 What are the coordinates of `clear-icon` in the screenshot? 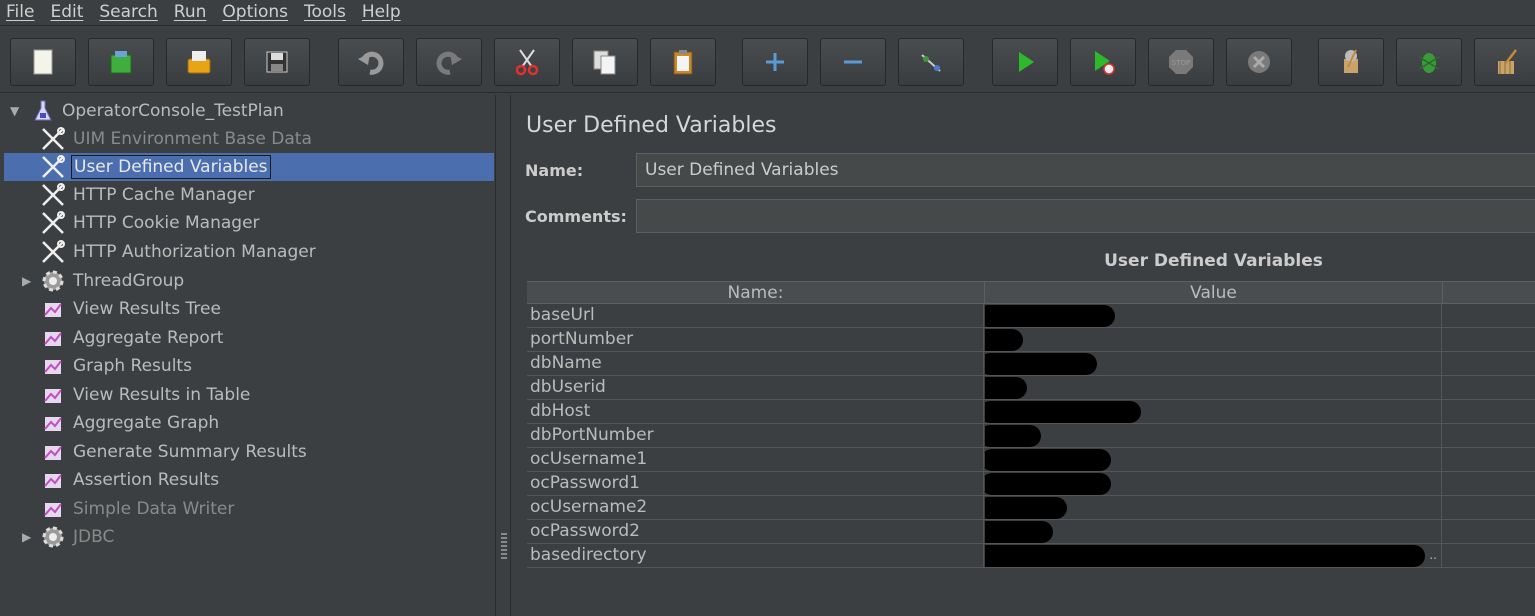 It's located at (1351, 61).